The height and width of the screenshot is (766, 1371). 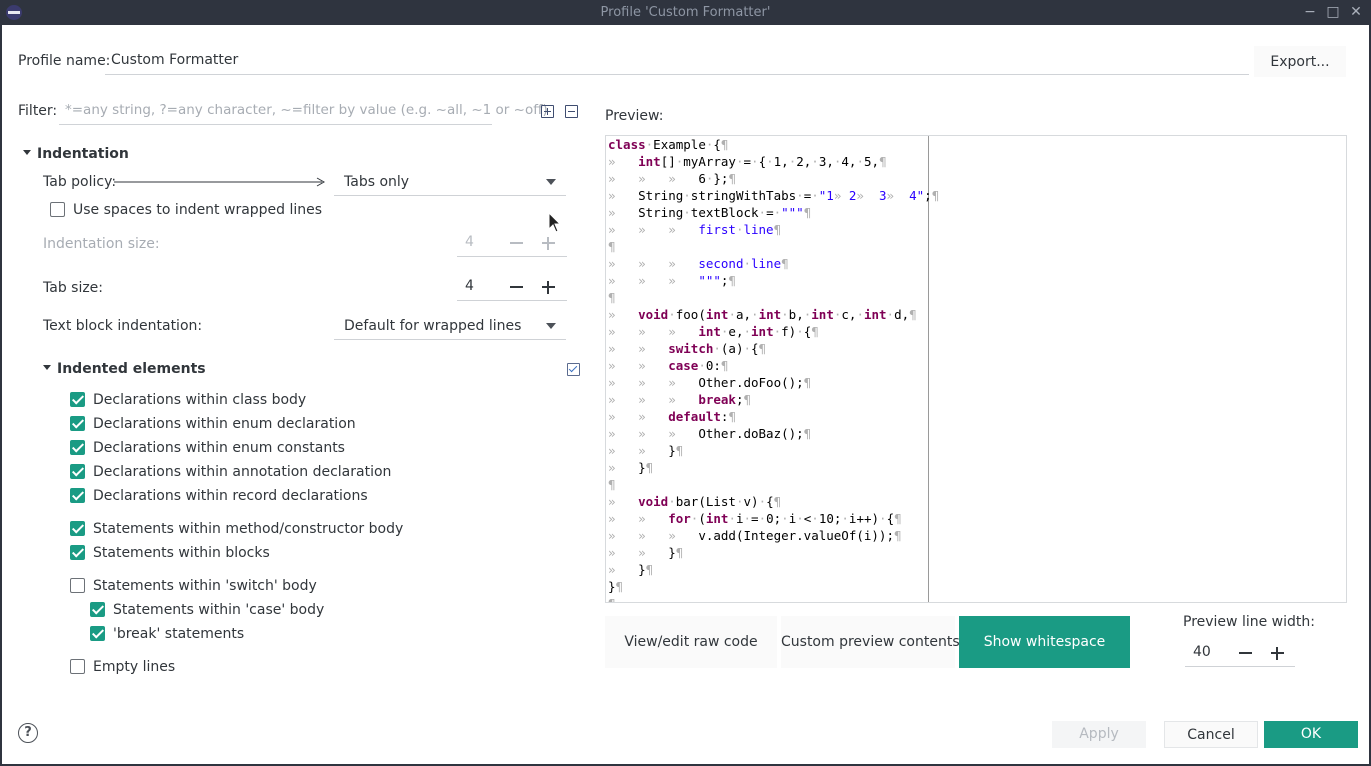 I want to click on indented-elements-heading: Indented elements, so click(x=131, y=369).